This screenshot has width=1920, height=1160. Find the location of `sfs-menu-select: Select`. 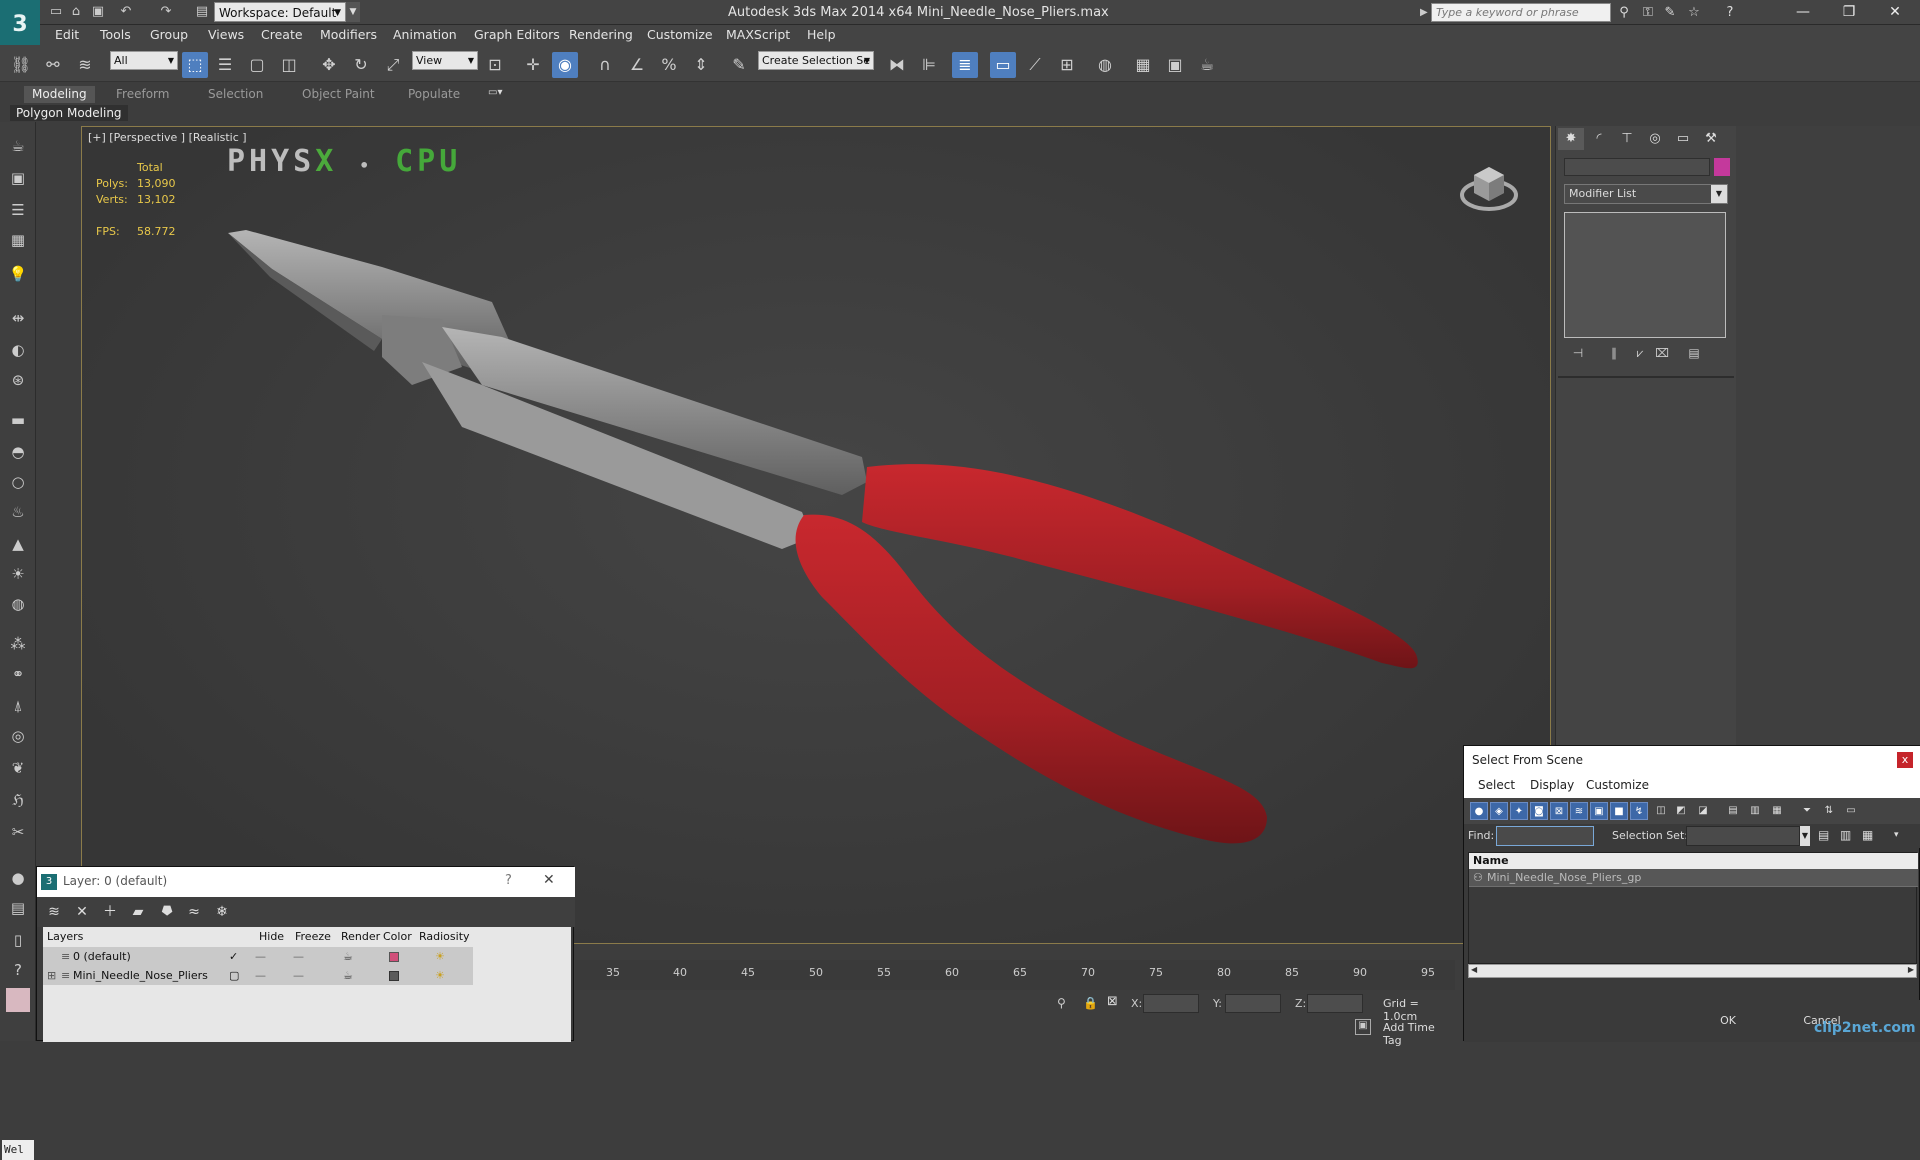

sfs-menu-select: Select is located at coordinates (1496, 785).